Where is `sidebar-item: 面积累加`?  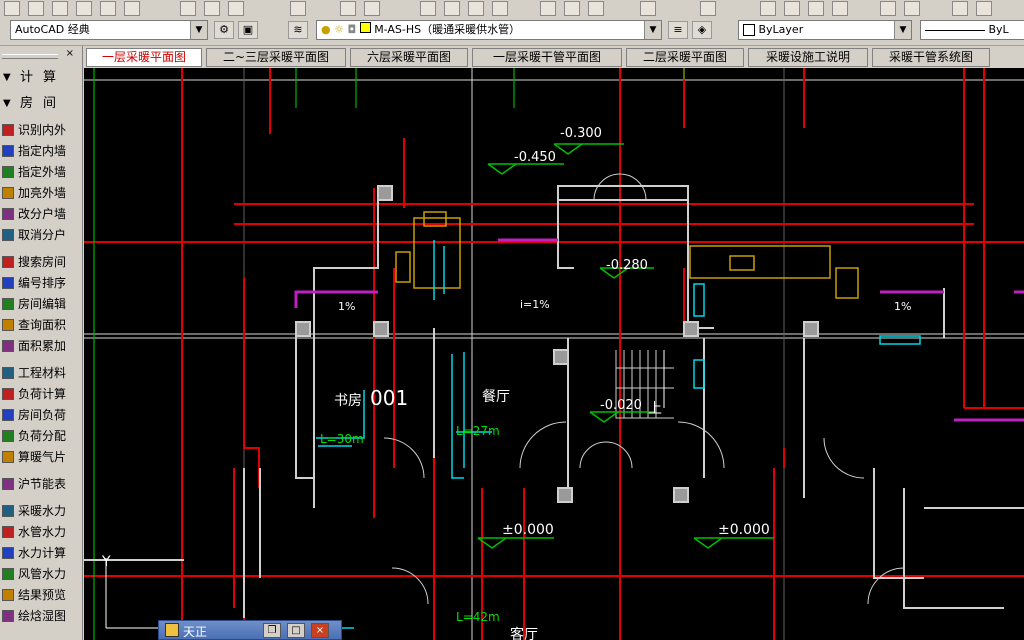
sidebar-item: 面积累加 is located at coordinates (40, 346).